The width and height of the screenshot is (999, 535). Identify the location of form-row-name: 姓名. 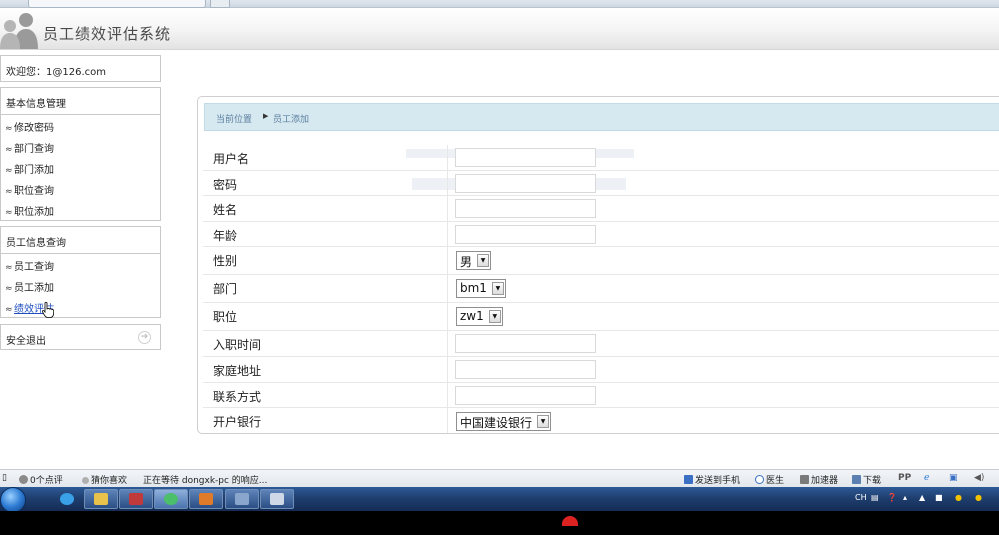
(601, 209).